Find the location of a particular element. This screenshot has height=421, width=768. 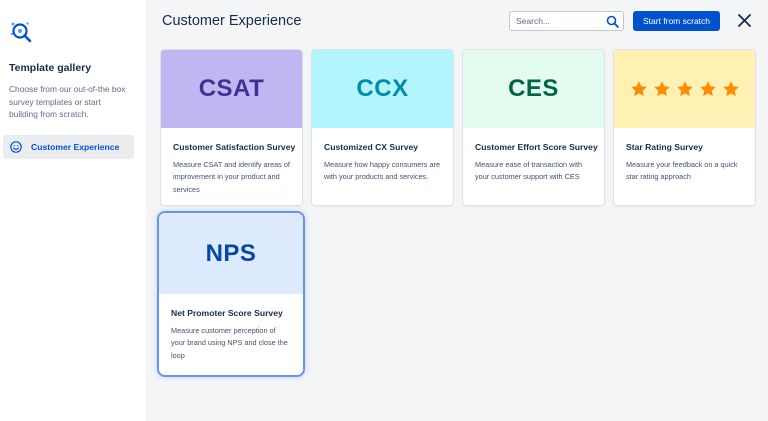

card-title: Customer Satisfaction Survey is located at coordinates (234, 147).